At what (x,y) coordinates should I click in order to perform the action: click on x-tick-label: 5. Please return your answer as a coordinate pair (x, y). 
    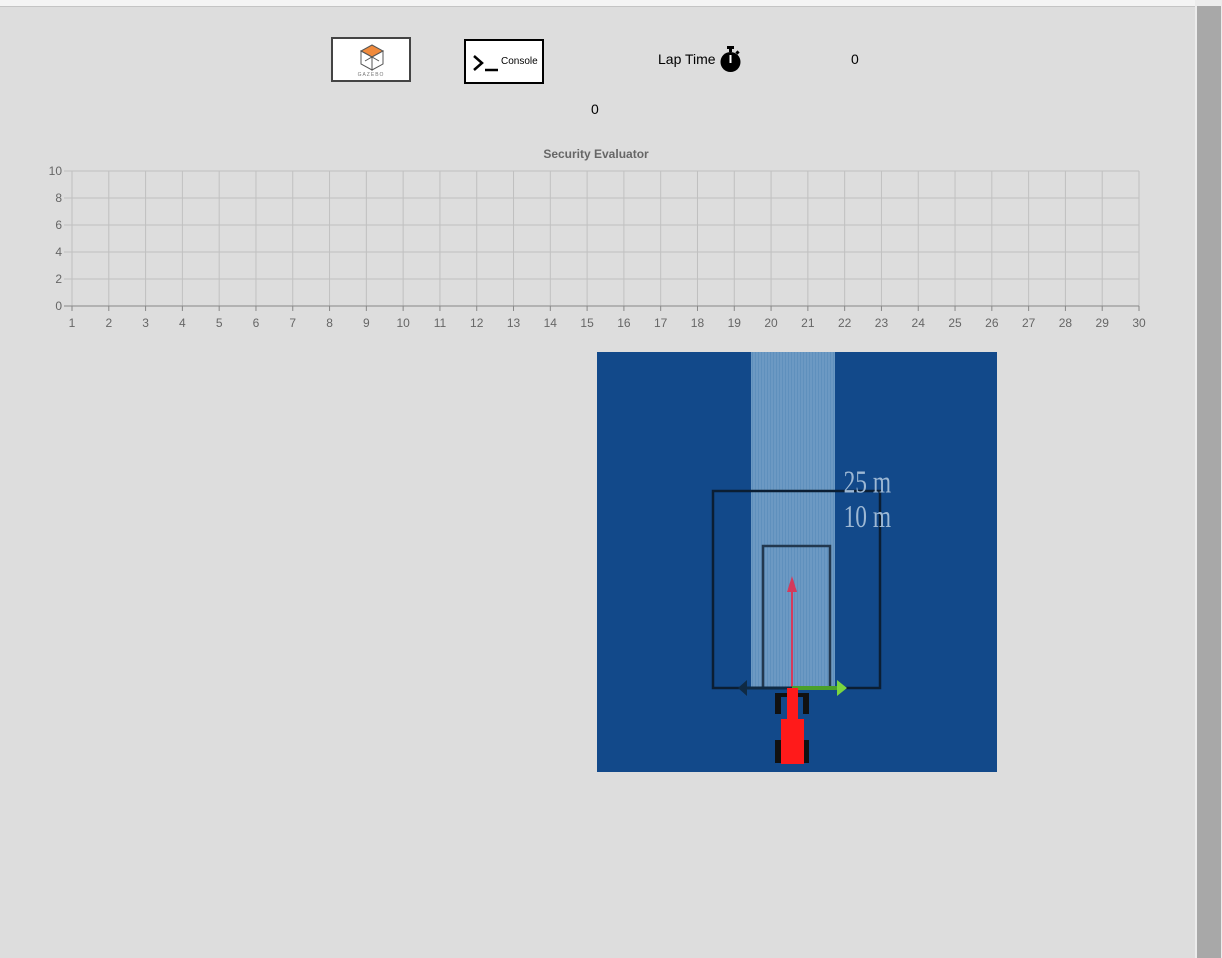
    Looking at the image, I should click on (219, 323).